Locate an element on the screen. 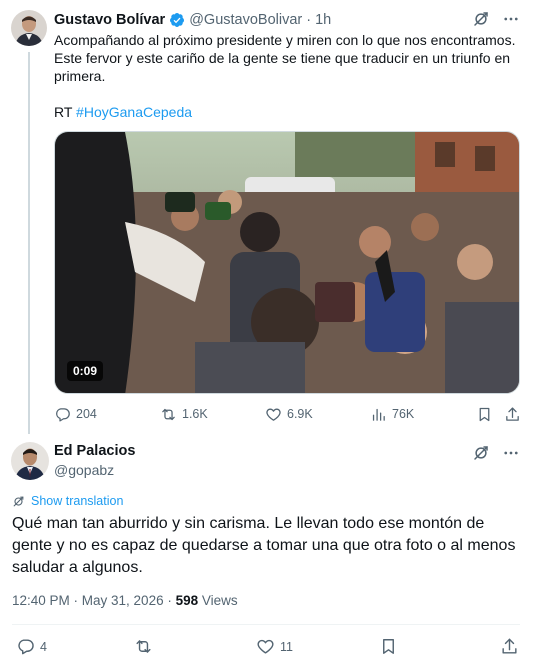 Image resolution: width=538 pixels, height=665 pixels. like-count: 6.9K is located at coordinates (300, 414).